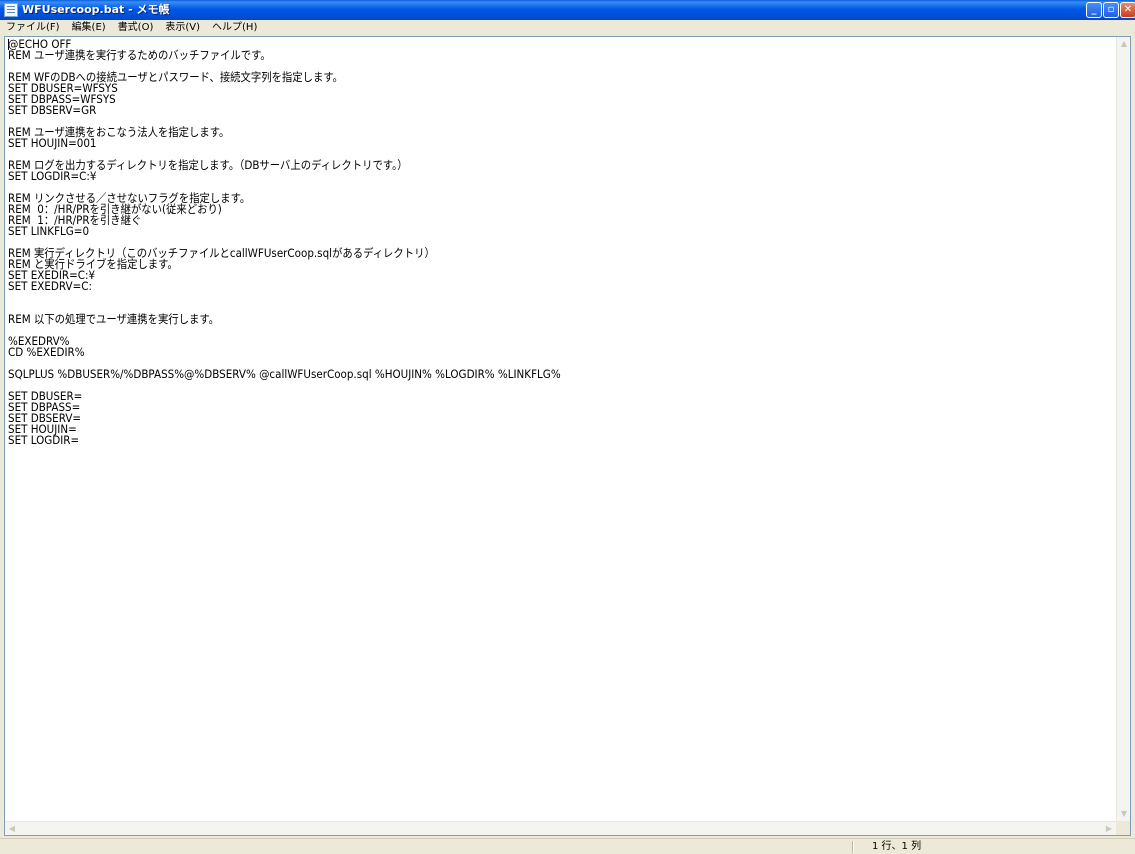 This screenshot has width=1135, height=854. I want to click on scroll-right-arrow-icon: ▶, so click(1109, 829).